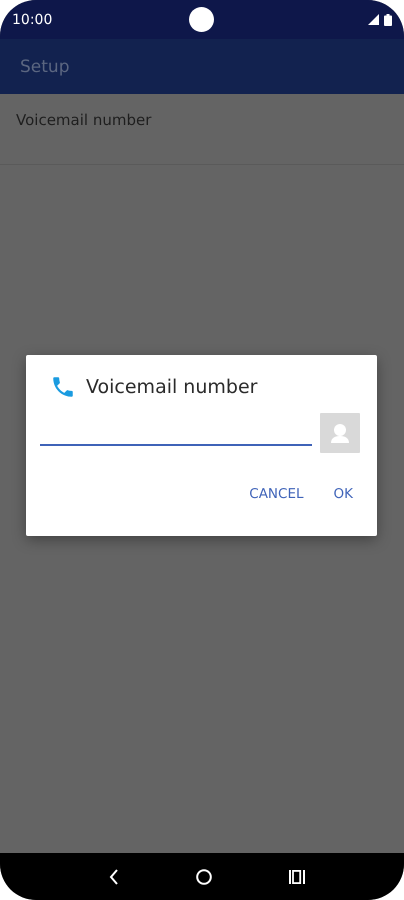 Image resolution: width=404 pixels, height=900 pixels. I want to click on signal-icon, so click(373, 19).